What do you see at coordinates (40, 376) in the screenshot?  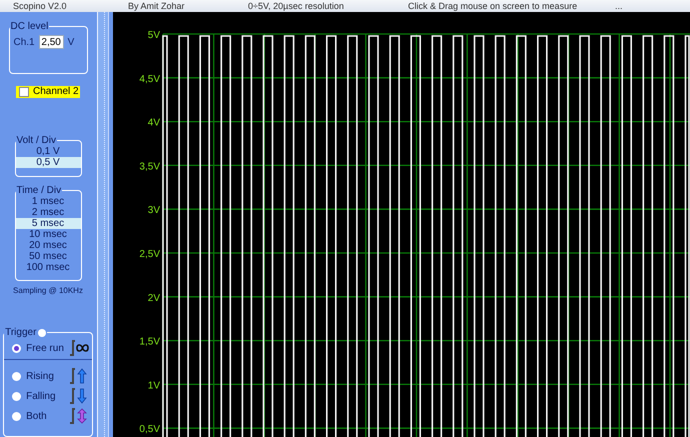 I see `radio-label: Rising` at bounding box center [40, 376].